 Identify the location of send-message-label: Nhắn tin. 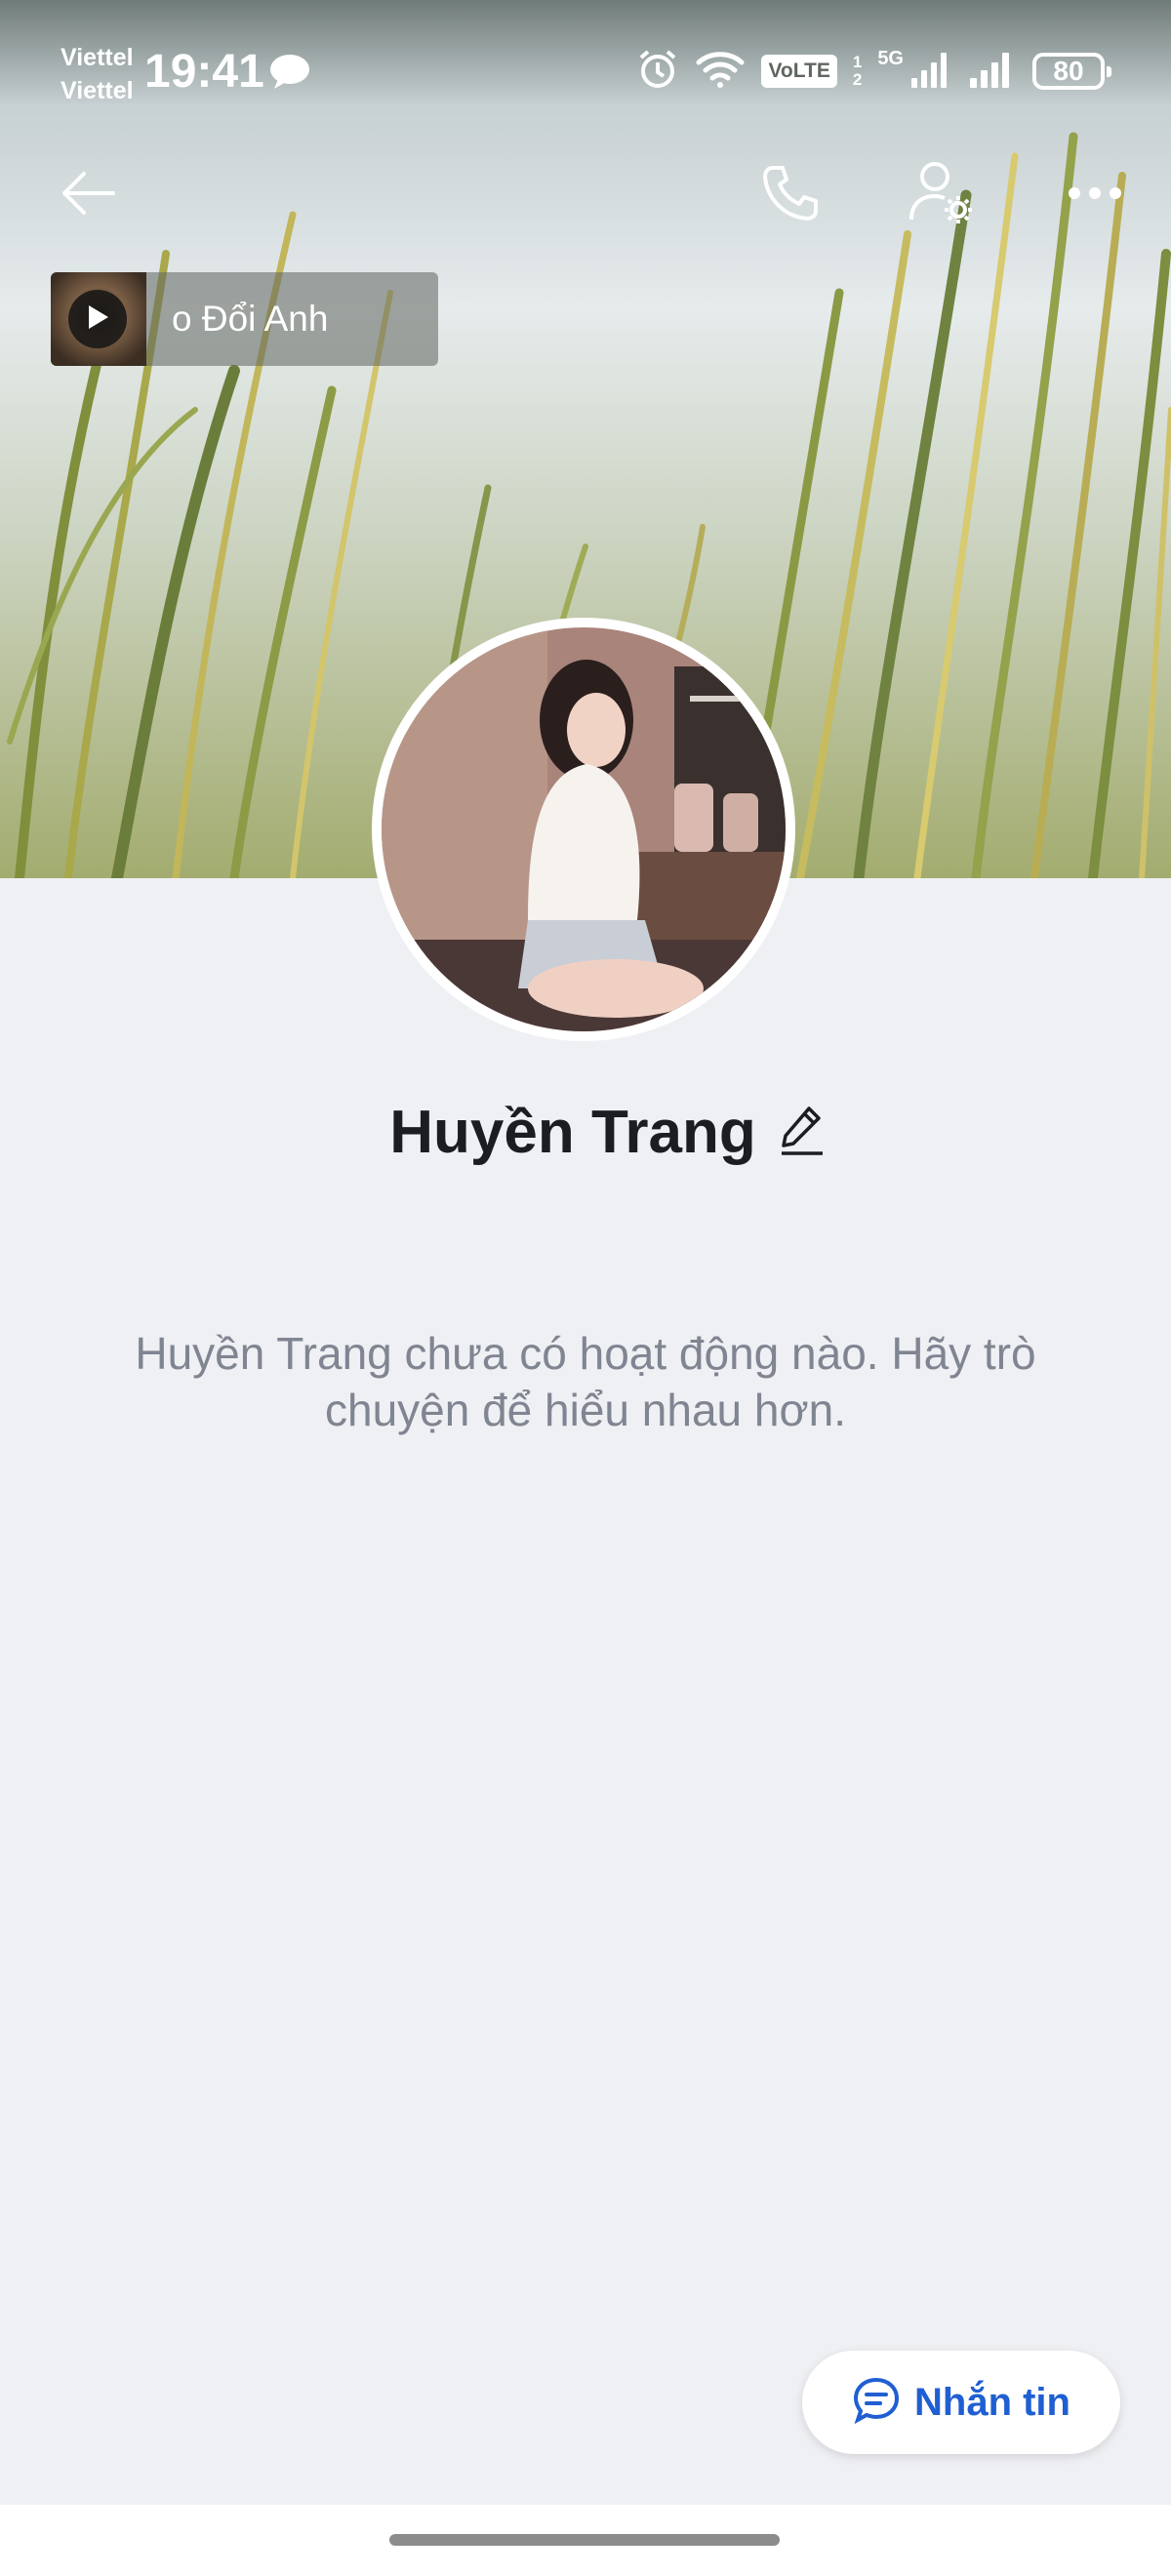
(992, 2402).